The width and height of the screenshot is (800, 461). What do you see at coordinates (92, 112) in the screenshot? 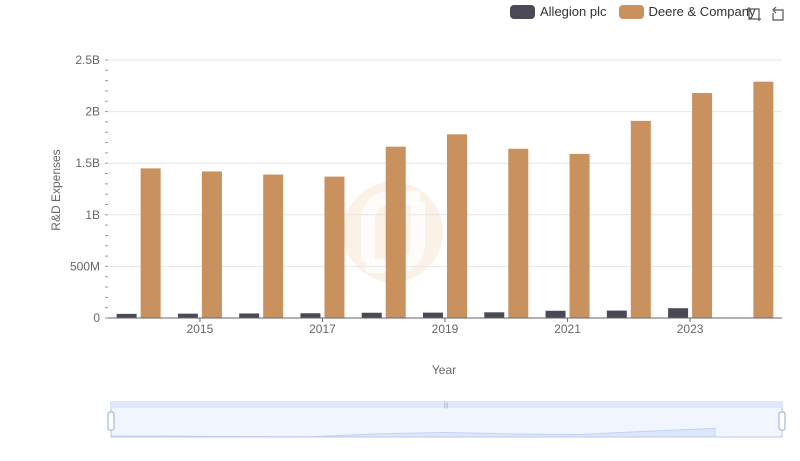
I see `y-tick-label: 2B` at bounding box center [92, 112].